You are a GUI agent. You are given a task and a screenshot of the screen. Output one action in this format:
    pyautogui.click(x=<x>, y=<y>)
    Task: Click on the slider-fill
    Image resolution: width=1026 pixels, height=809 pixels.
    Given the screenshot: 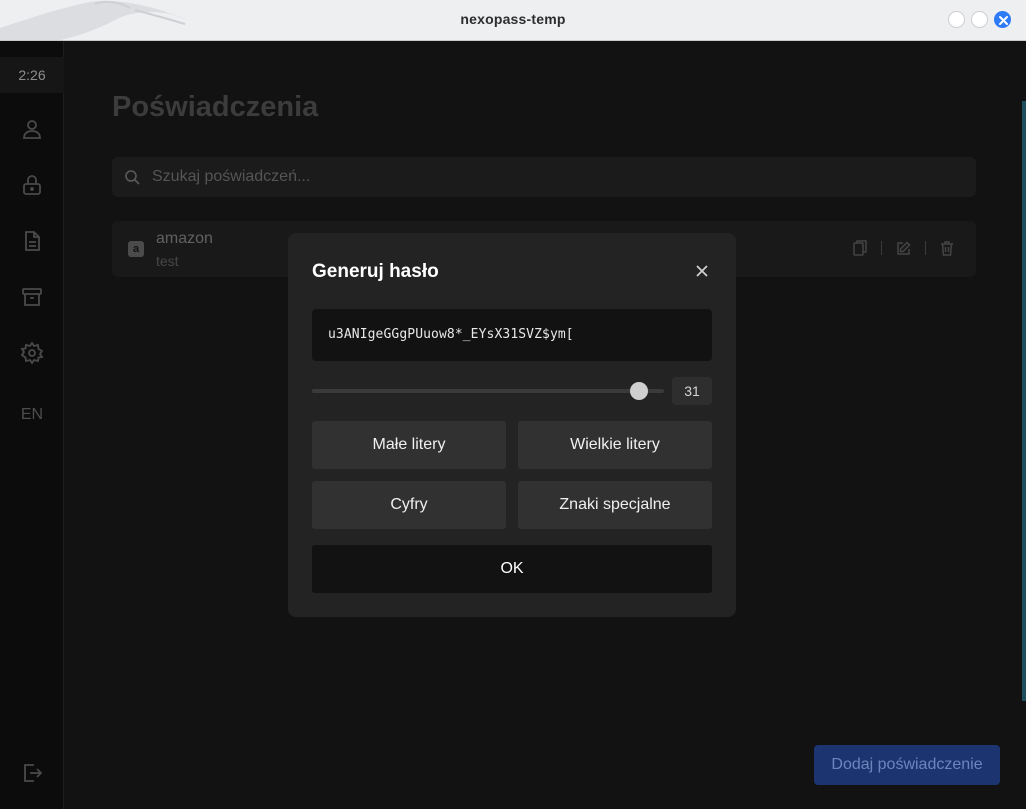 What is the action you would take?
    pyautogui.click(x=475, y=391)
    